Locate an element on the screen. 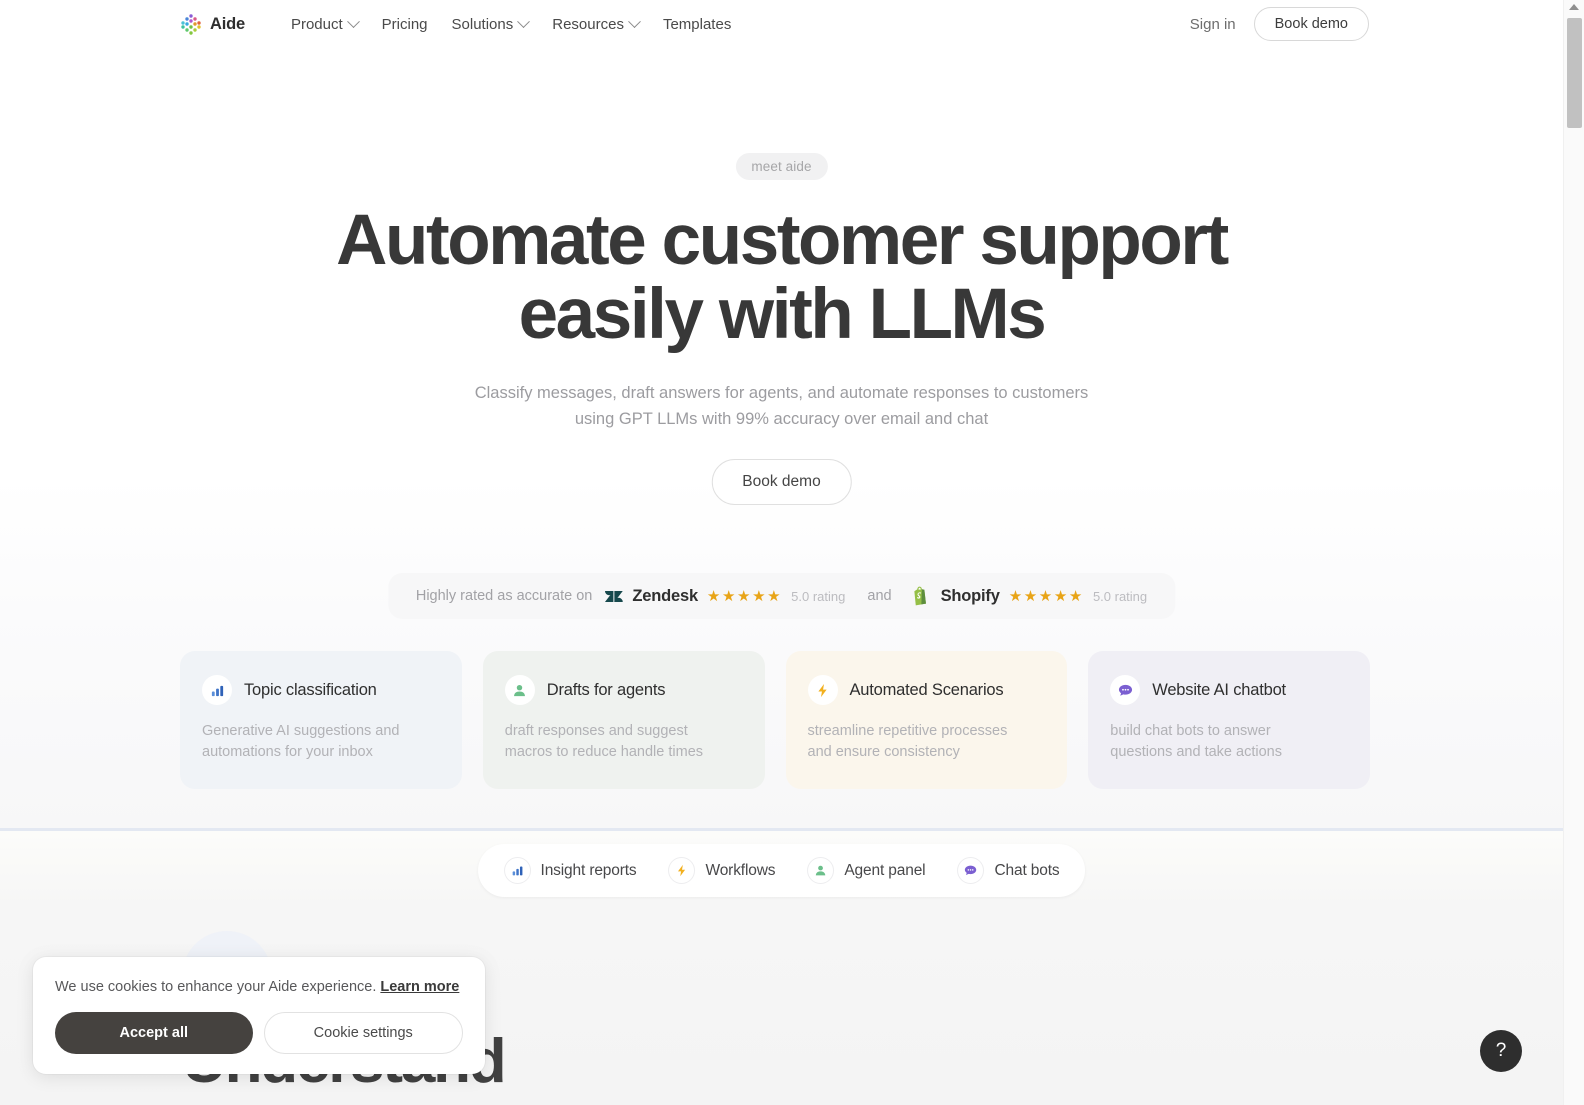  hero-book-demo-button: Book demo is located at coordinates (781, 482).